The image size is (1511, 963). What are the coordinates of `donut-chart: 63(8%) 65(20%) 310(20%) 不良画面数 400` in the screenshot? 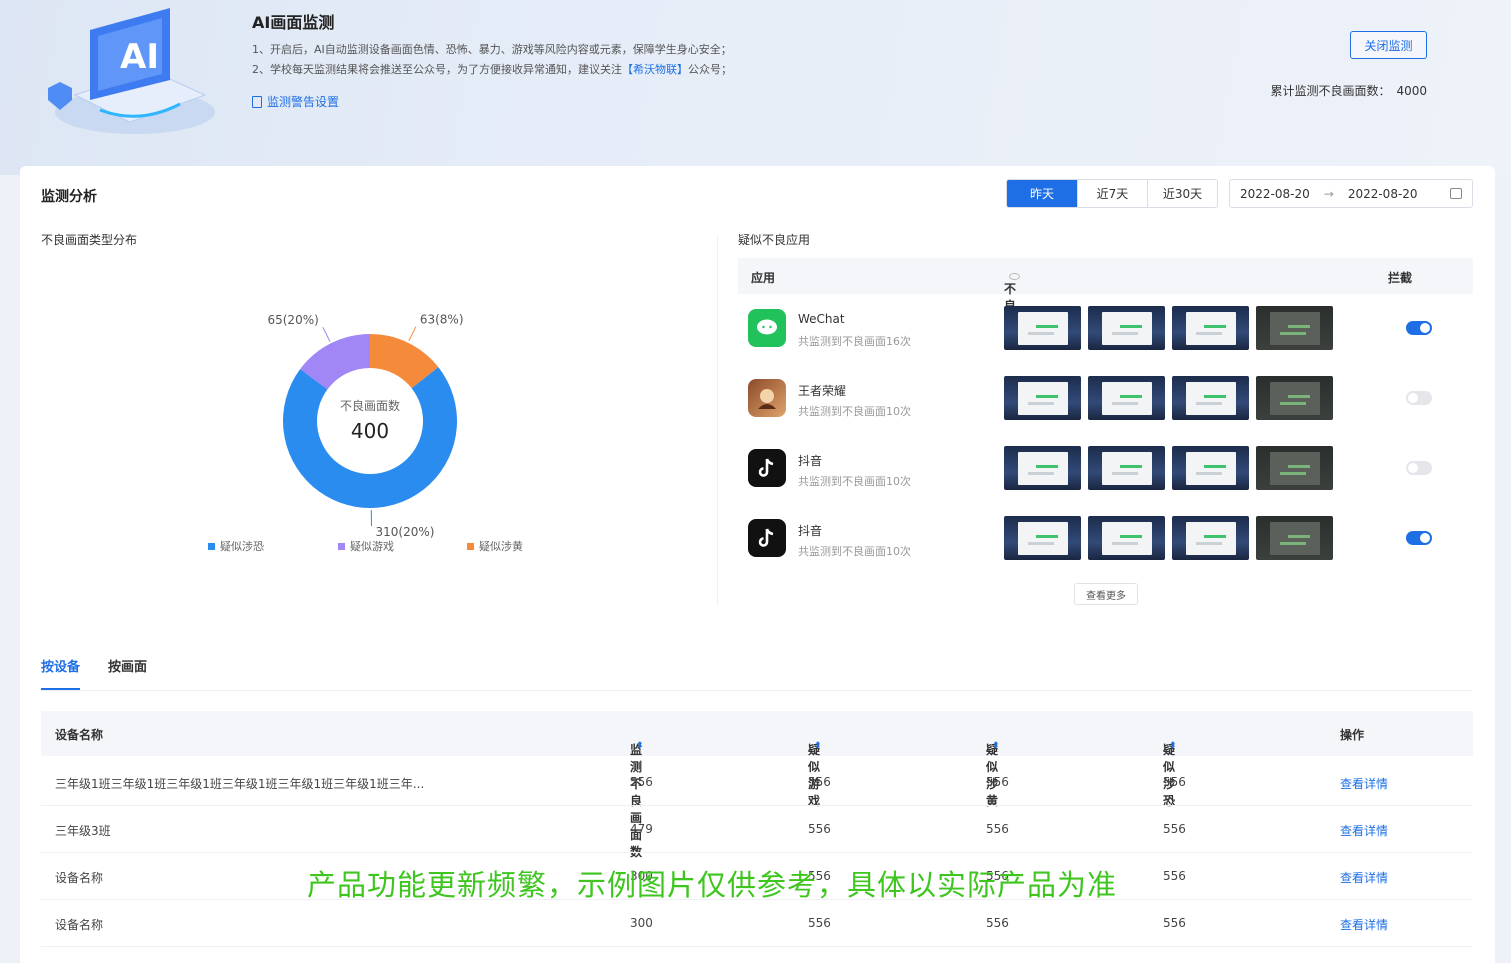 It's located at (365, 426).